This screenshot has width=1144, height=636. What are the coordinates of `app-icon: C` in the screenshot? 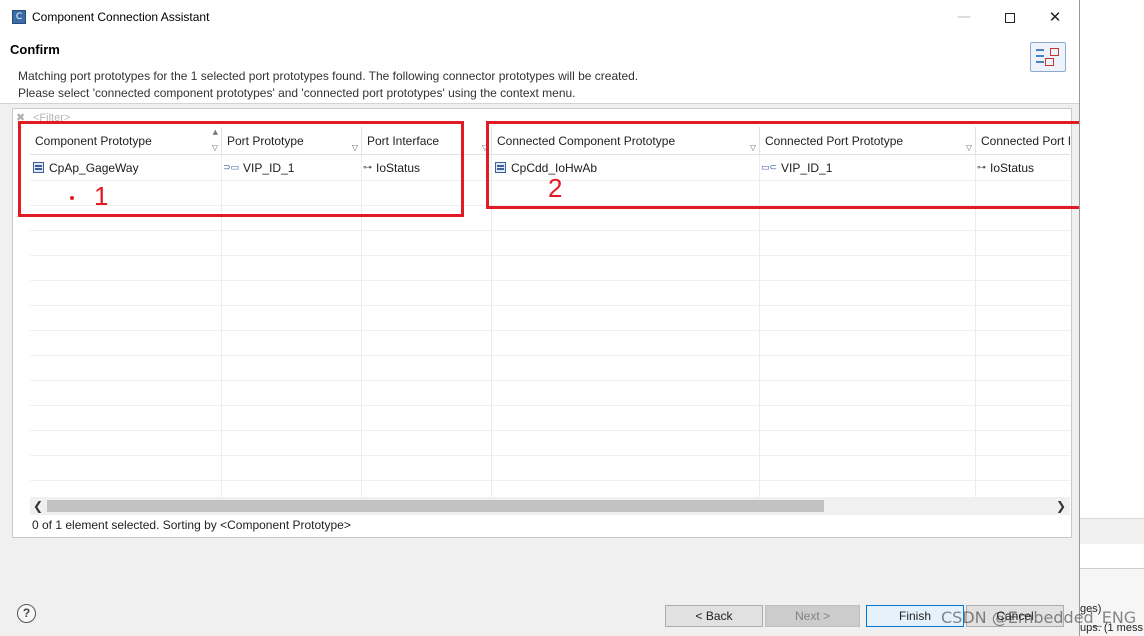 It's located at (19, 17).